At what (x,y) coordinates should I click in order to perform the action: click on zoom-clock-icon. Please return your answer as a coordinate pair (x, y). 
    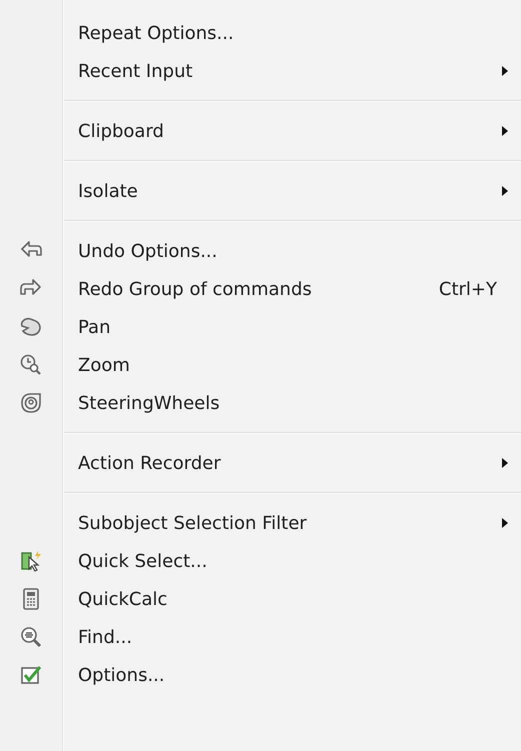
    Looking at the image, I should click on (31, 365).